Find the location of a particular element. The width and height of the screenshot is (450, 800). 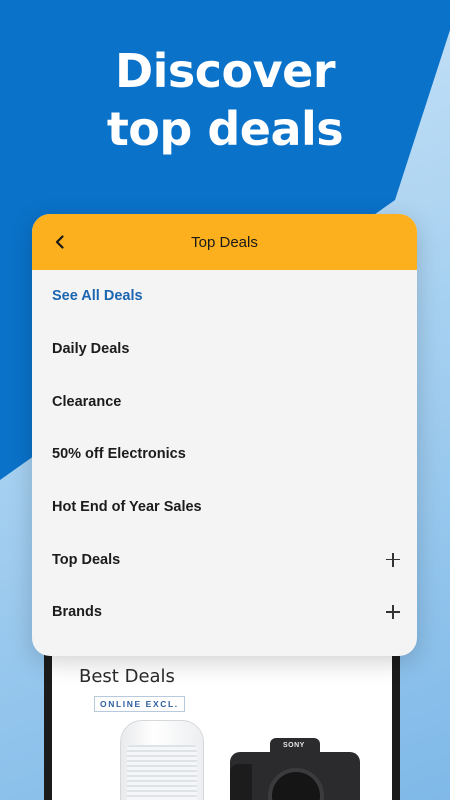

online-exclusive-badge: ONLINE EXCL. is located at coordinates (139, 704).